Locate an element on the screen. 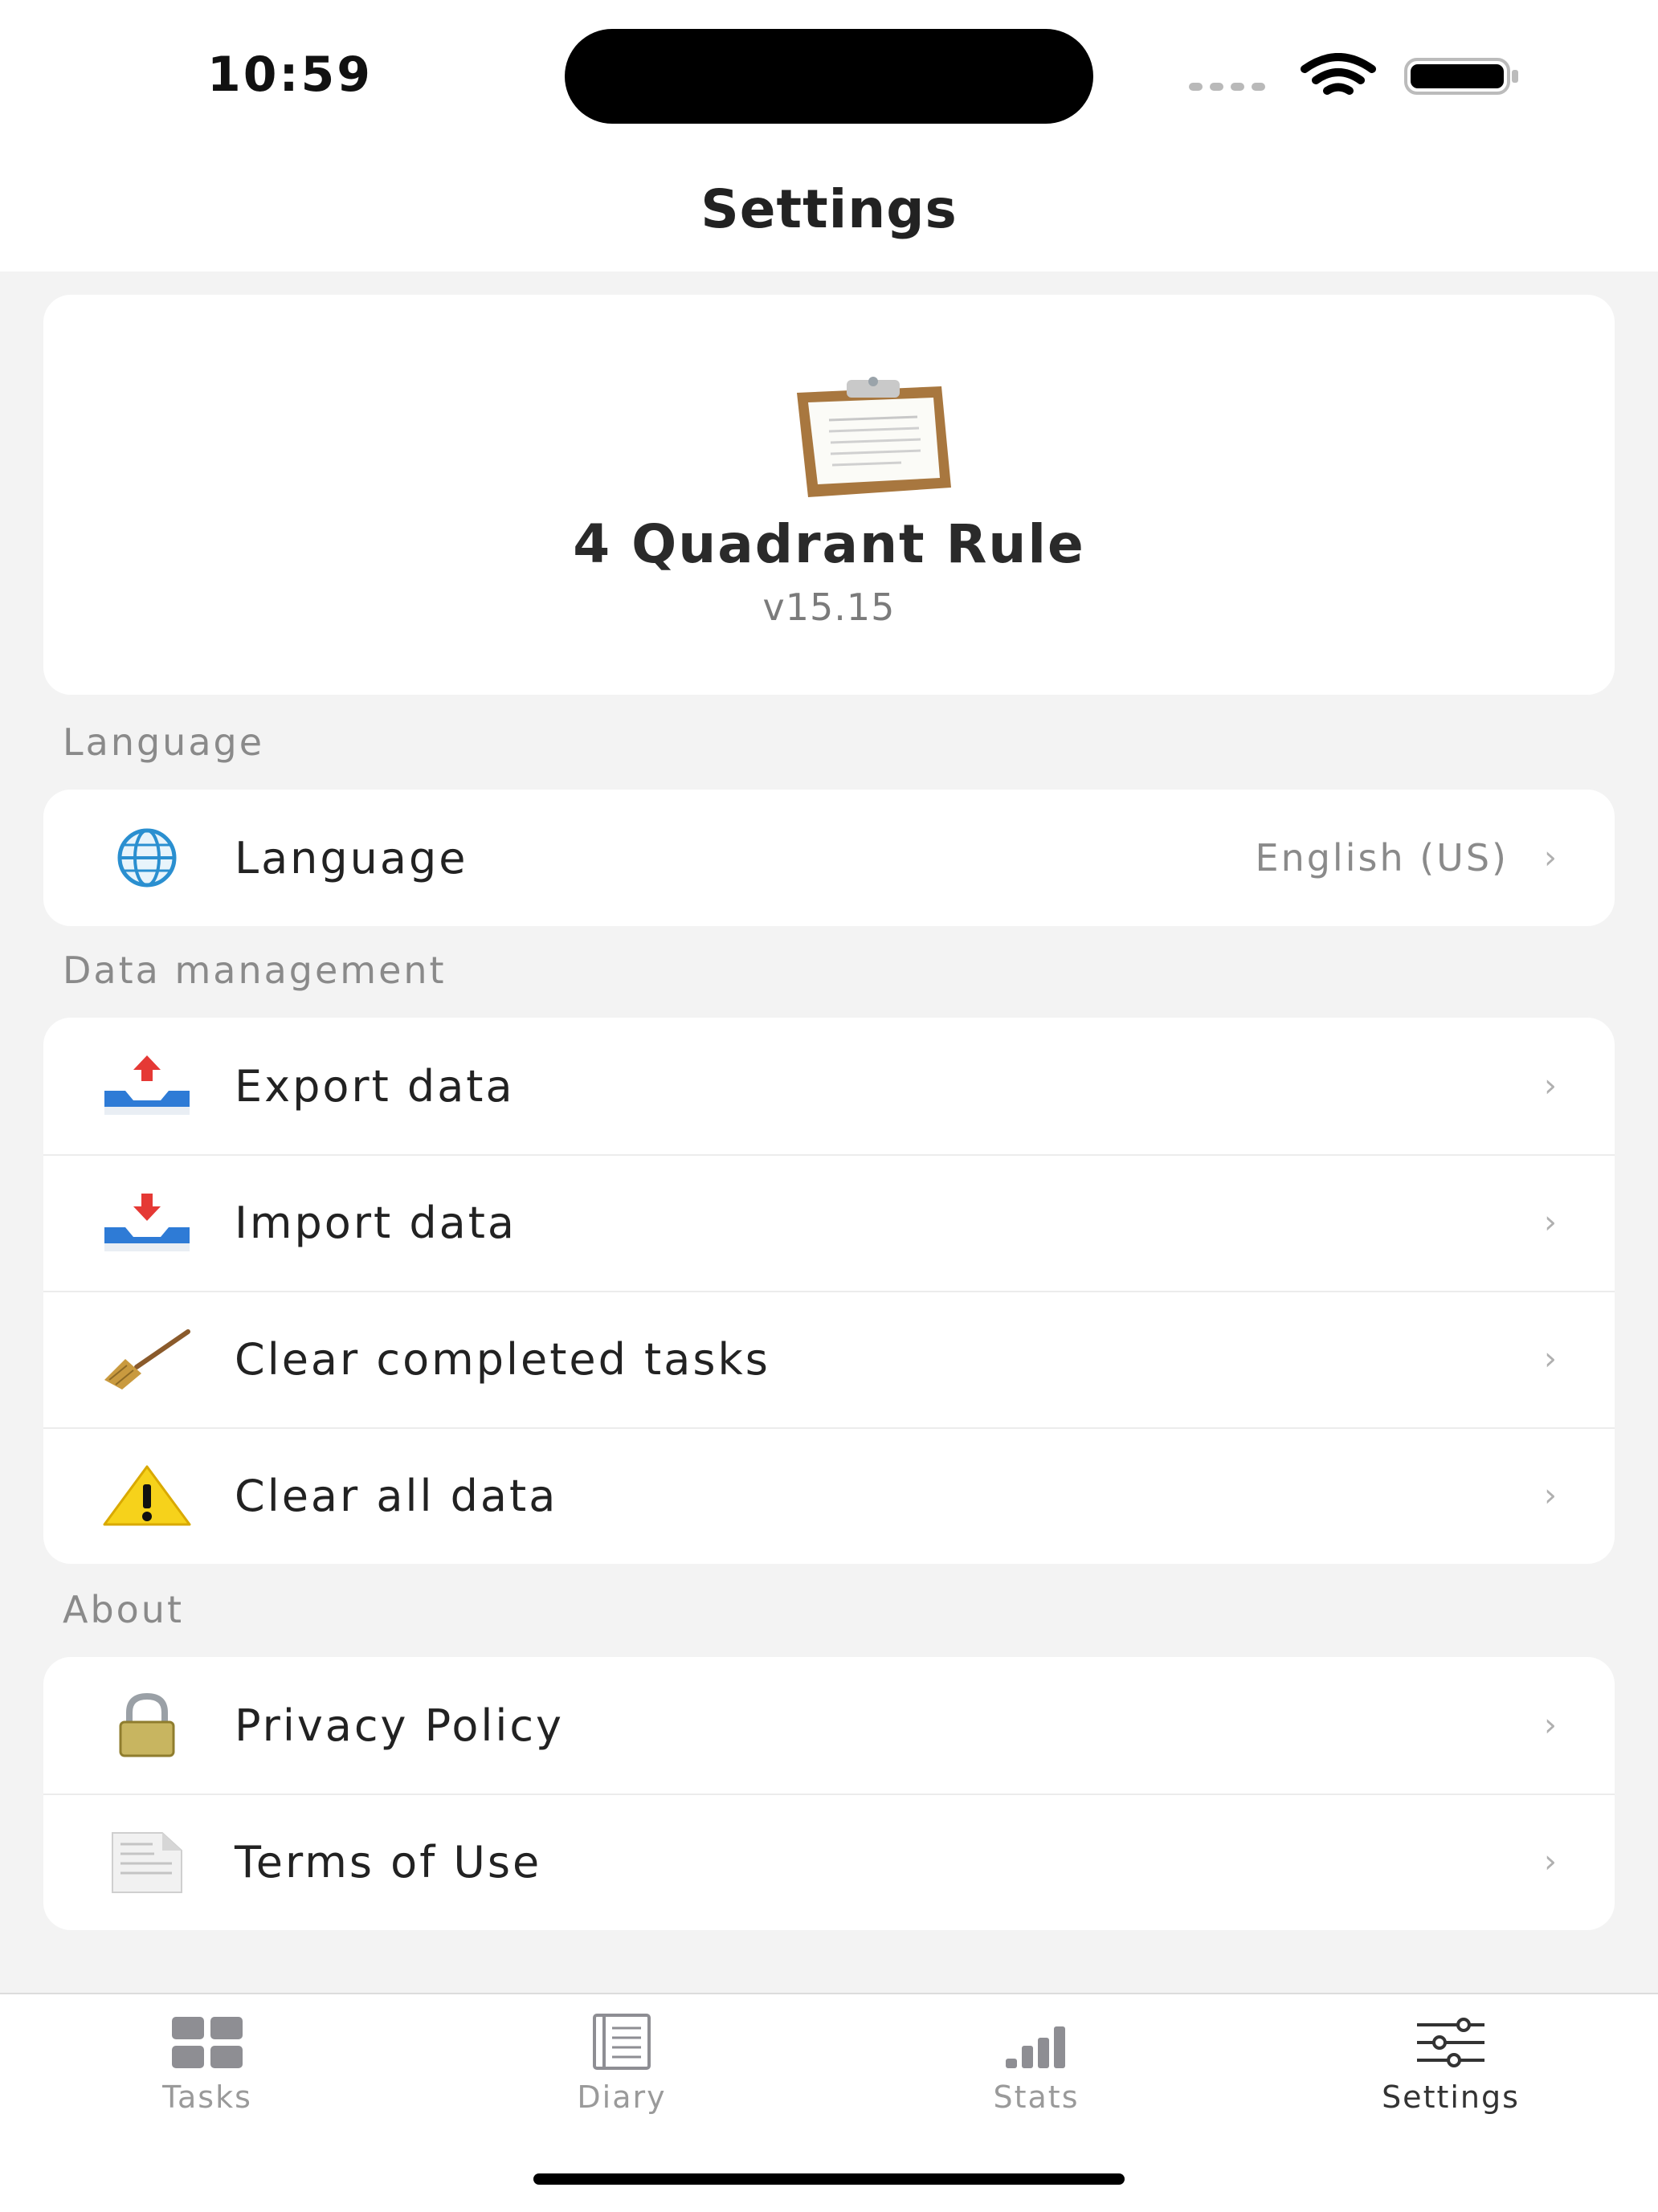 The width and height of the screenshot is (1658, 2212). clear-all-data-row: Clear all data › is located at coordinates (829, 1495).